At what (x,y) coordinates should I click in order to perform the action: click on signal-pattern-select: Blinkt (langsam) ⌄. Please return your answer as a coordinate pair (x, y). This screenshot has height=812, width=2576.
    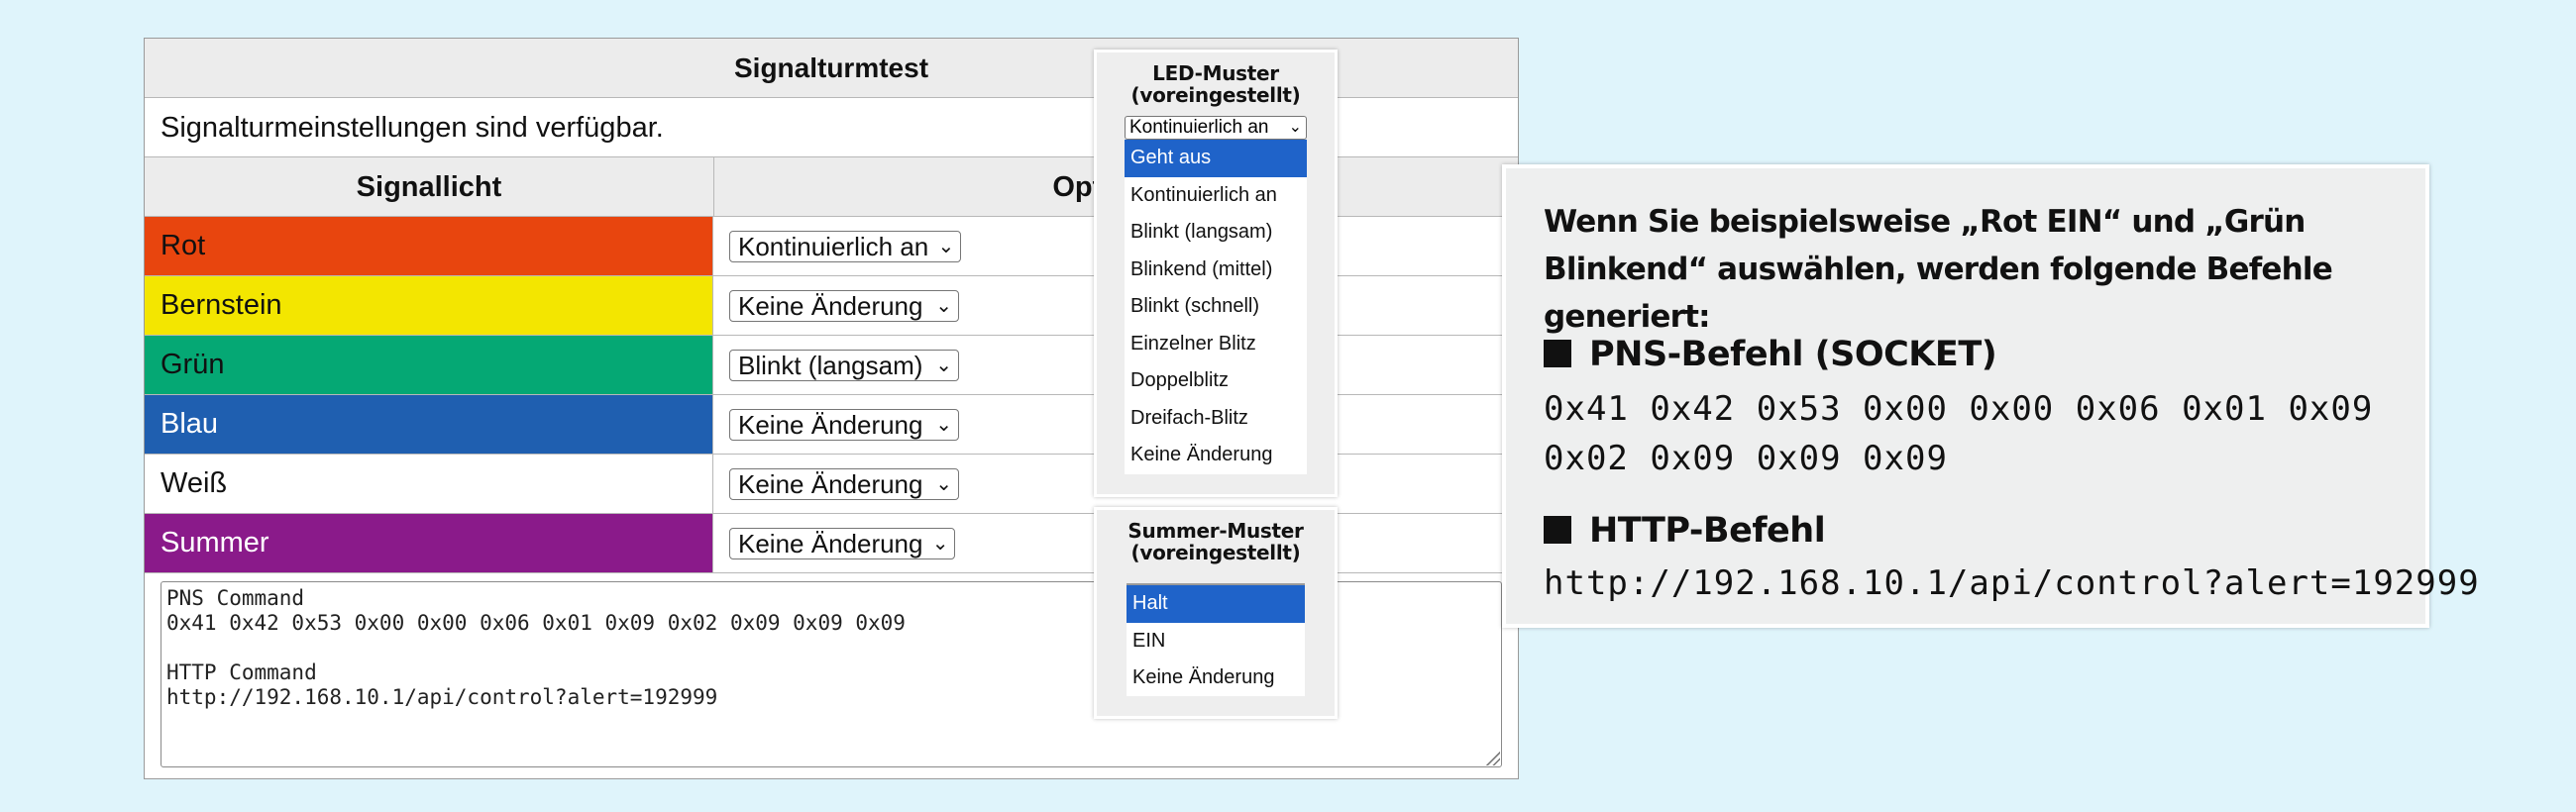
    Looking at the image, I should click on (844, 365).